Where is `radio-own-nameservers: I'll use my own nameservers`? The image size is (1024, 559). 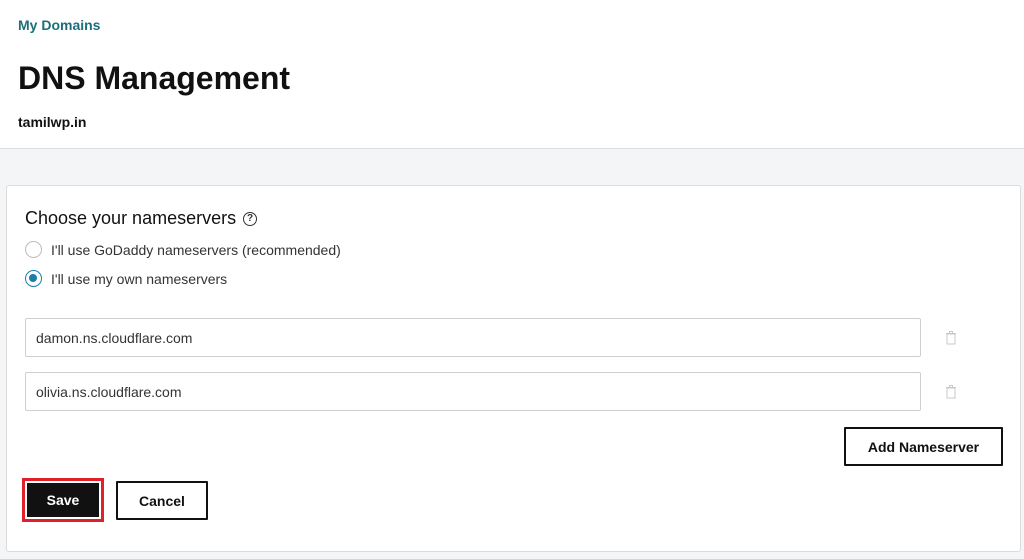
radio-own-nameservers: I'll use my own nameservers is located at coordinates (126, 278).